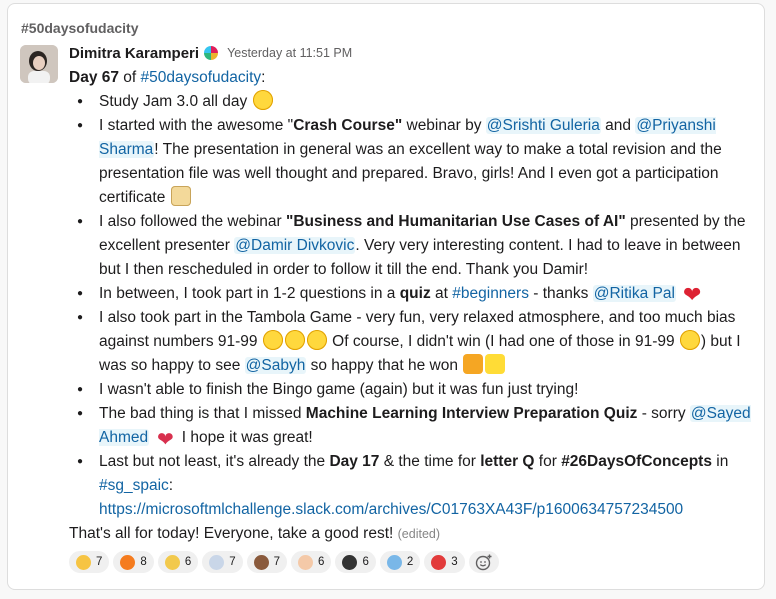  I want to click on item-text: I also followed the webinar, so click(192, 221).